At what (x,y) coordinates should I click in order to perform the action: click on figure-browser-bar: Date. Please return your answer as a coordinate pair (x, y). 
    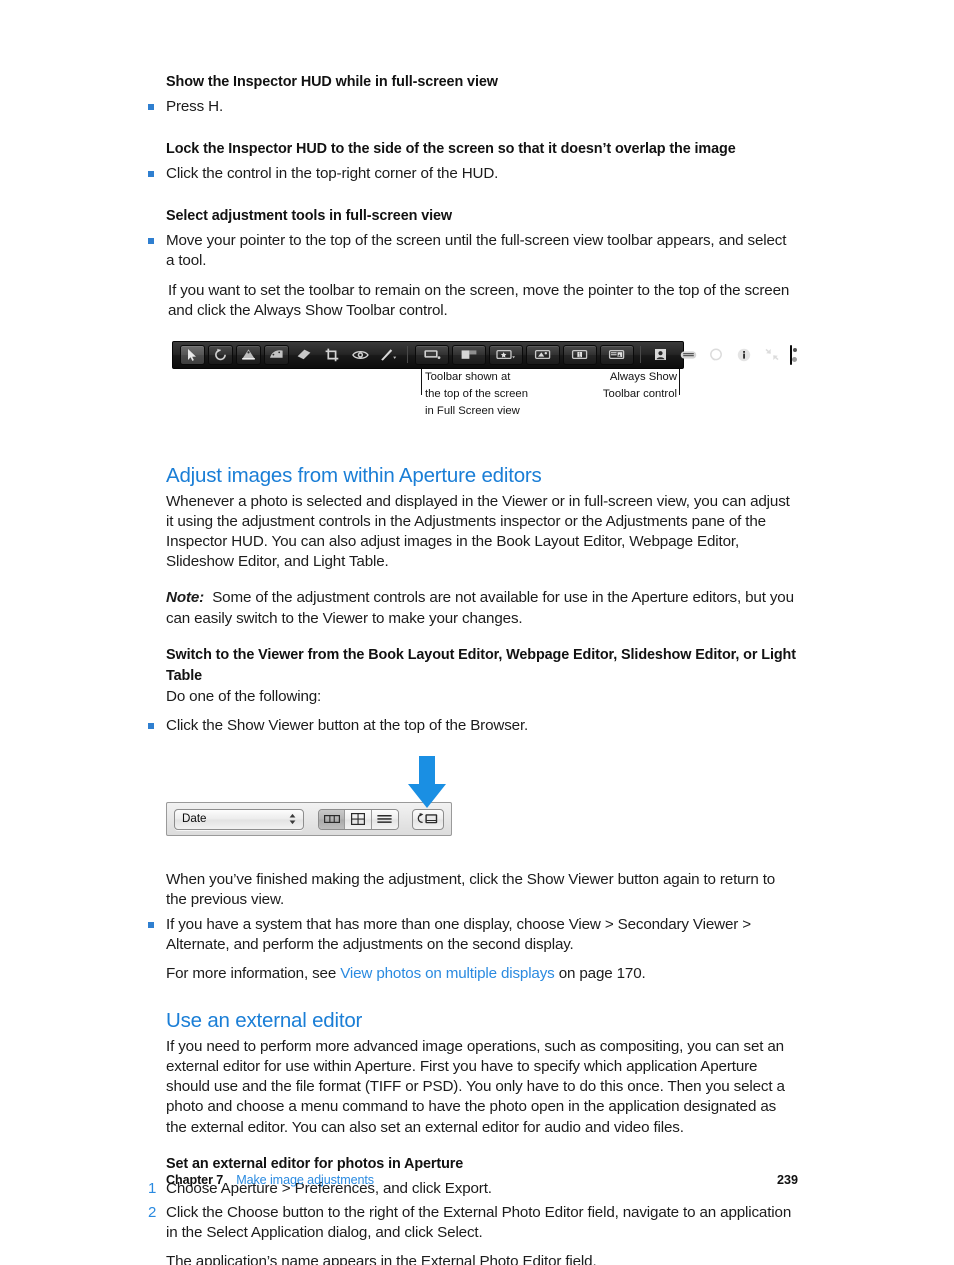
    Looking at the image, I should click on (331, 808).